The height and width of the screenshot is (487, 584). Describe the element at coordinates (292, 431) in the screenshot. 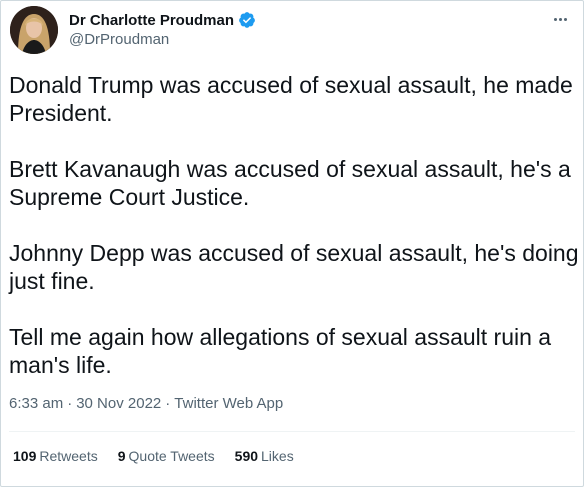

I see `divider` at that location.